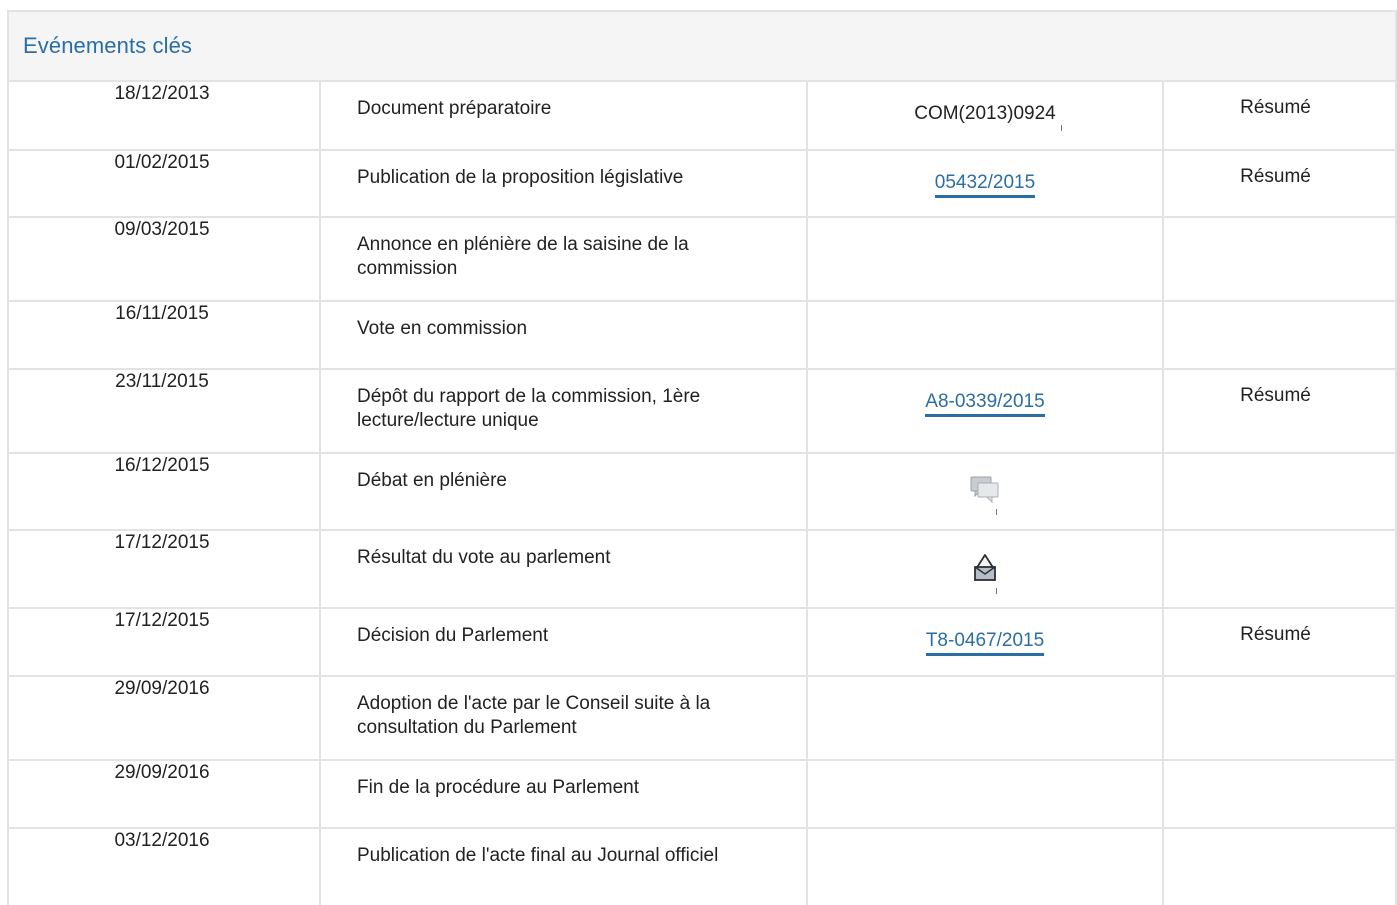 This screenshot has height=905, width=1397. I want to click on debate-speech-bubbles-icon, so click(985, 490).